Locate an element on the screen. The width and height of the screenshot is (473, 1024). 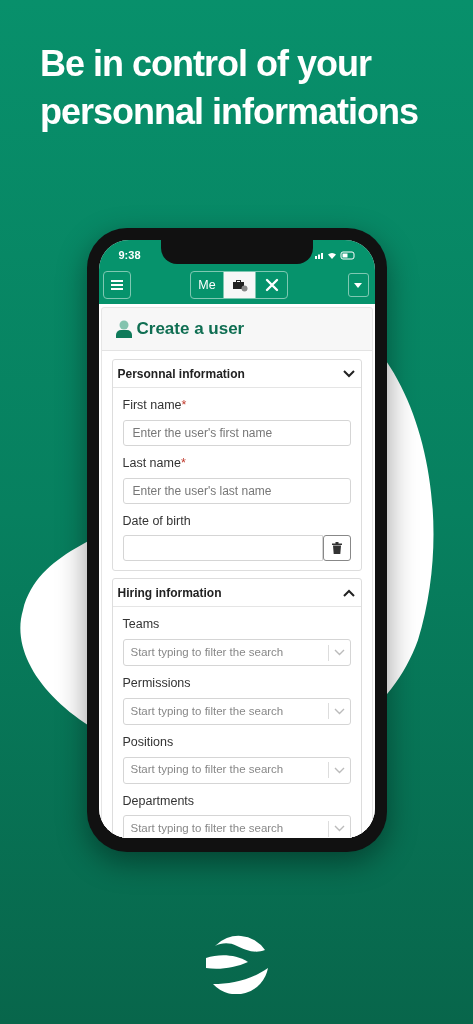
delete-button is located at coordinates (336, 548).